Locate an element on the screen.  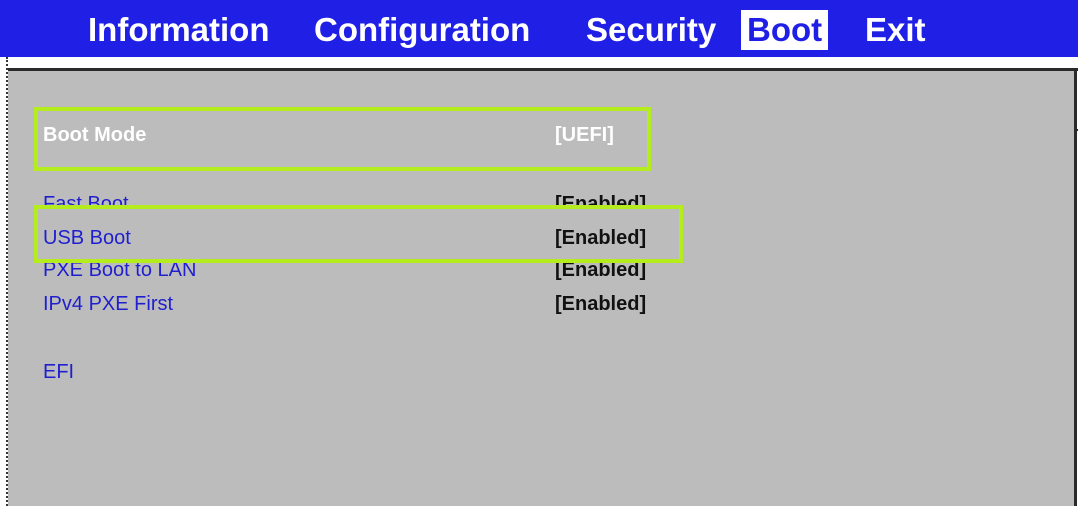
fast-boot-label: Fast Boot is located at coordinates (86, 199).